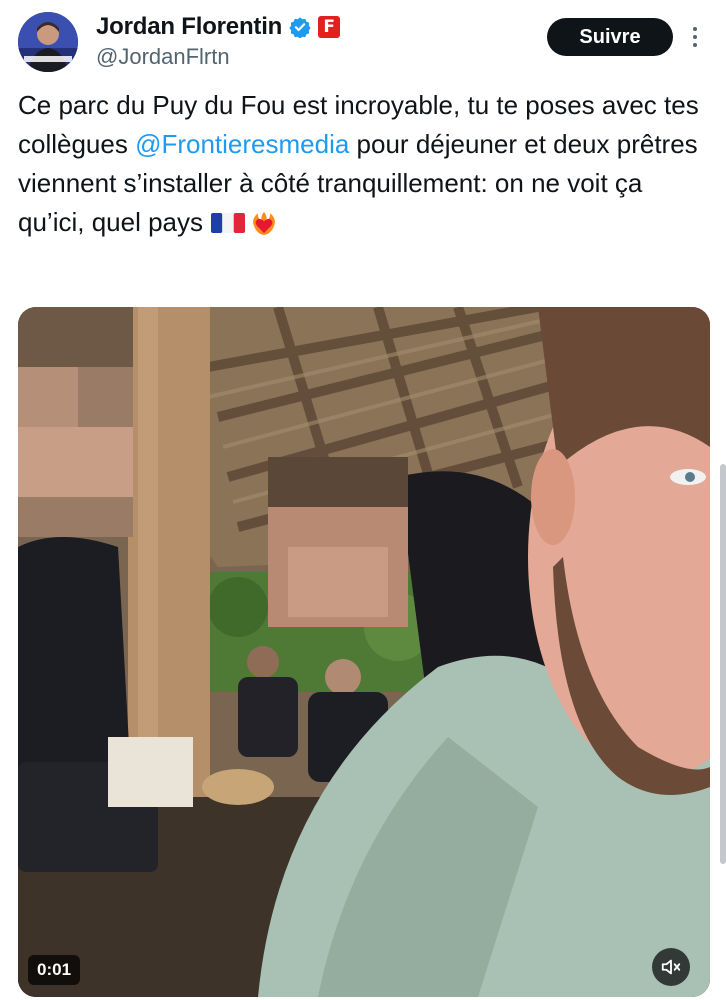 The height and width of the screenshot is (1000, 726). I want to click on emoji-group, so click(244, 223).